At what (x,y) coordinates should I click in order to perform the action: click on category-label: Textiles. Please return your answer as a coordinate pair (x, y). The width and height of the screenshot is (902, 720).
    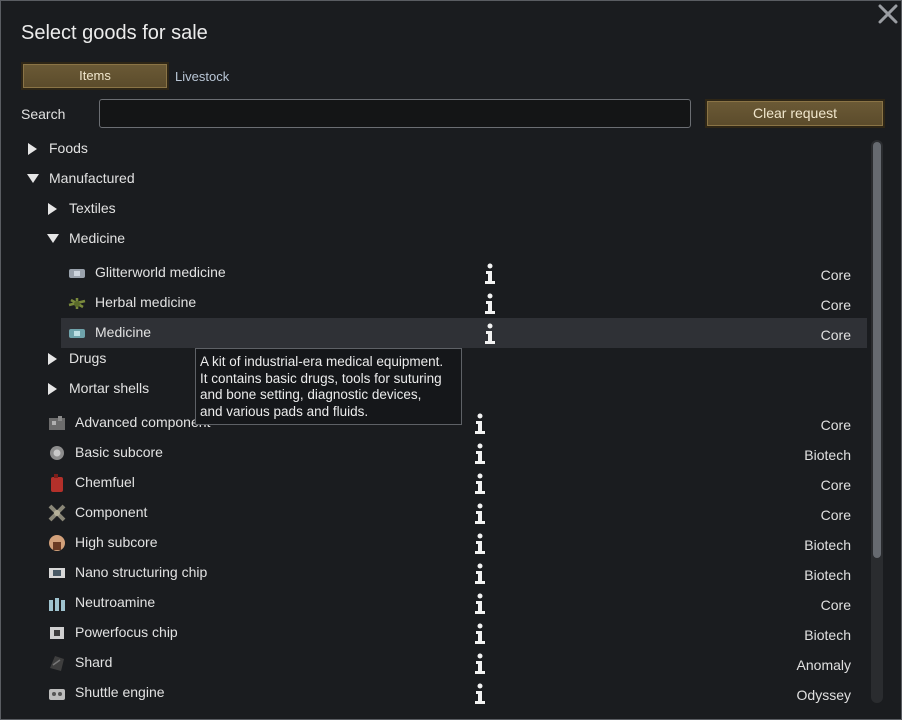
    Looking at the image, I should click on (92, 208).